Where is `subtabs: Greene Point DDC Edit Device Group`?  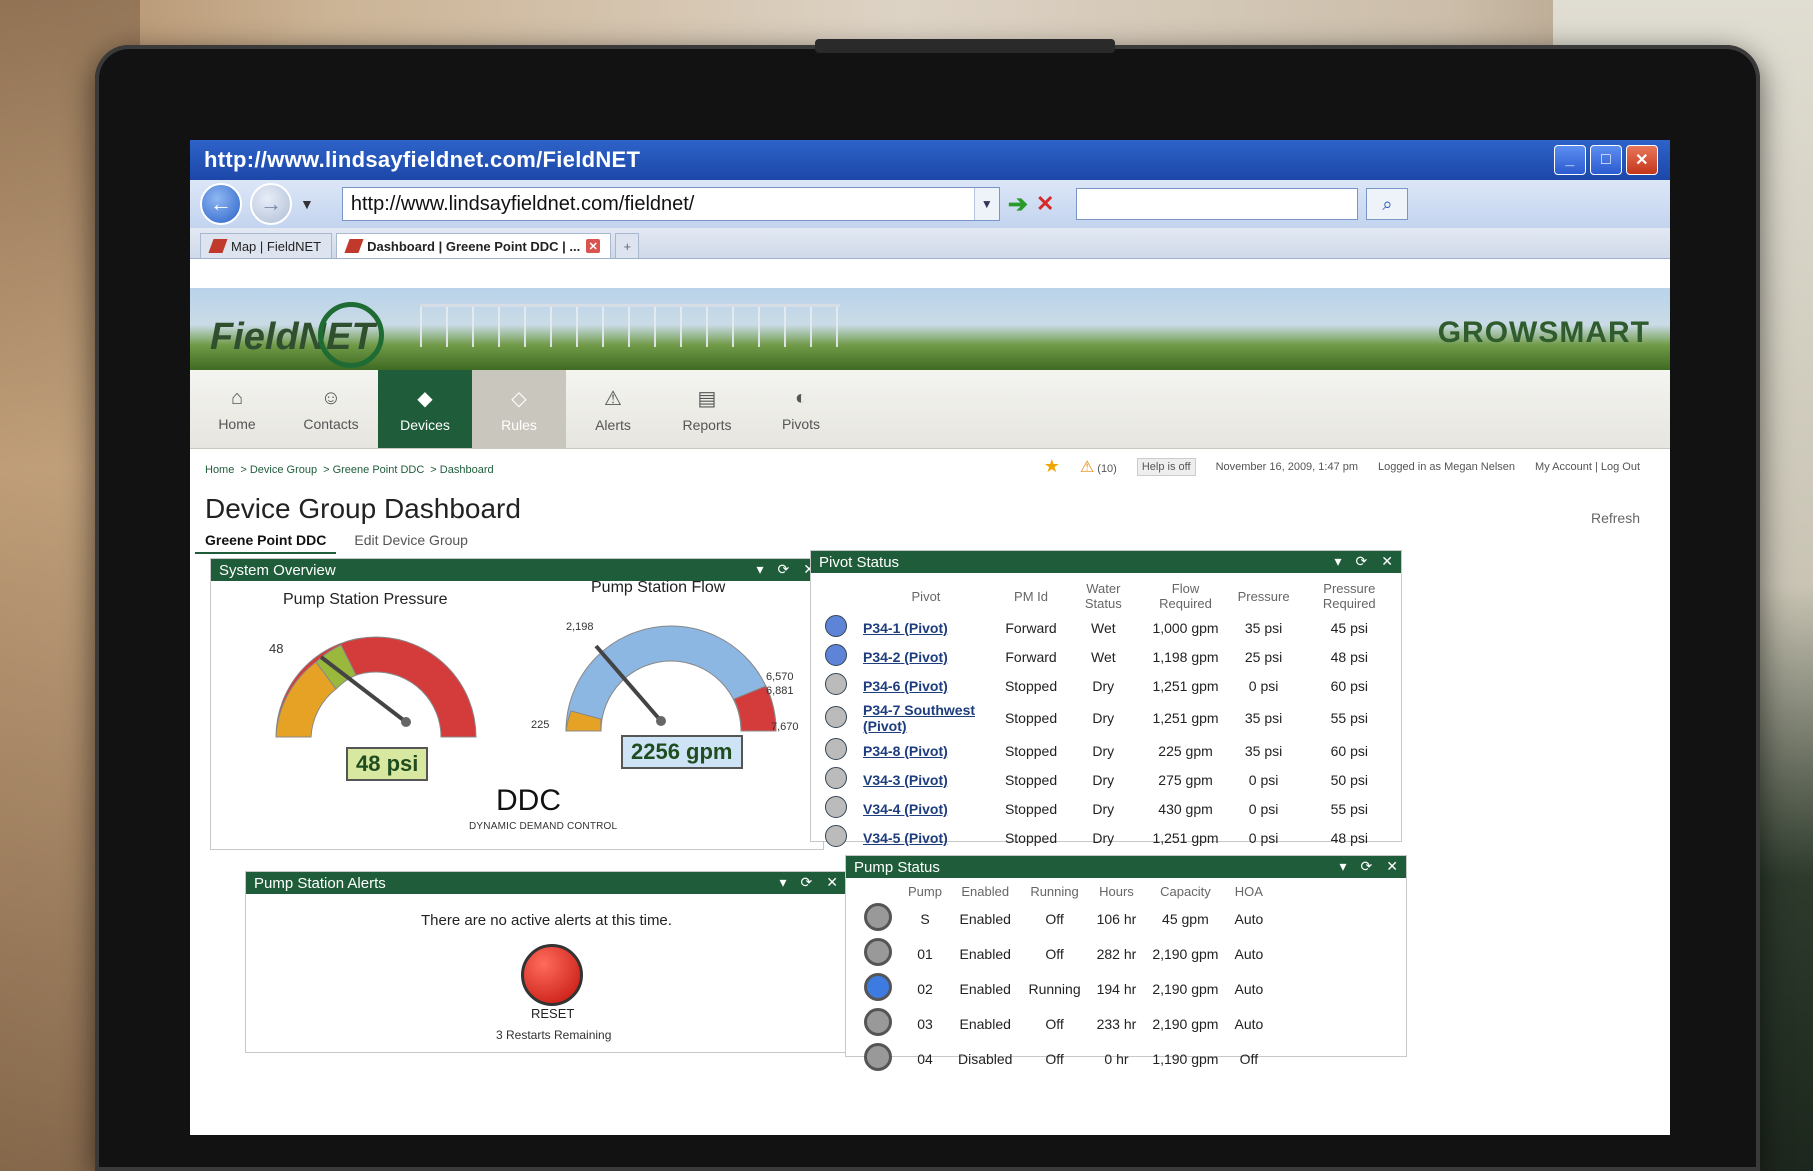 subtabs: Greene Point DDC Edit Device Group is located at coordinates (336, 541).